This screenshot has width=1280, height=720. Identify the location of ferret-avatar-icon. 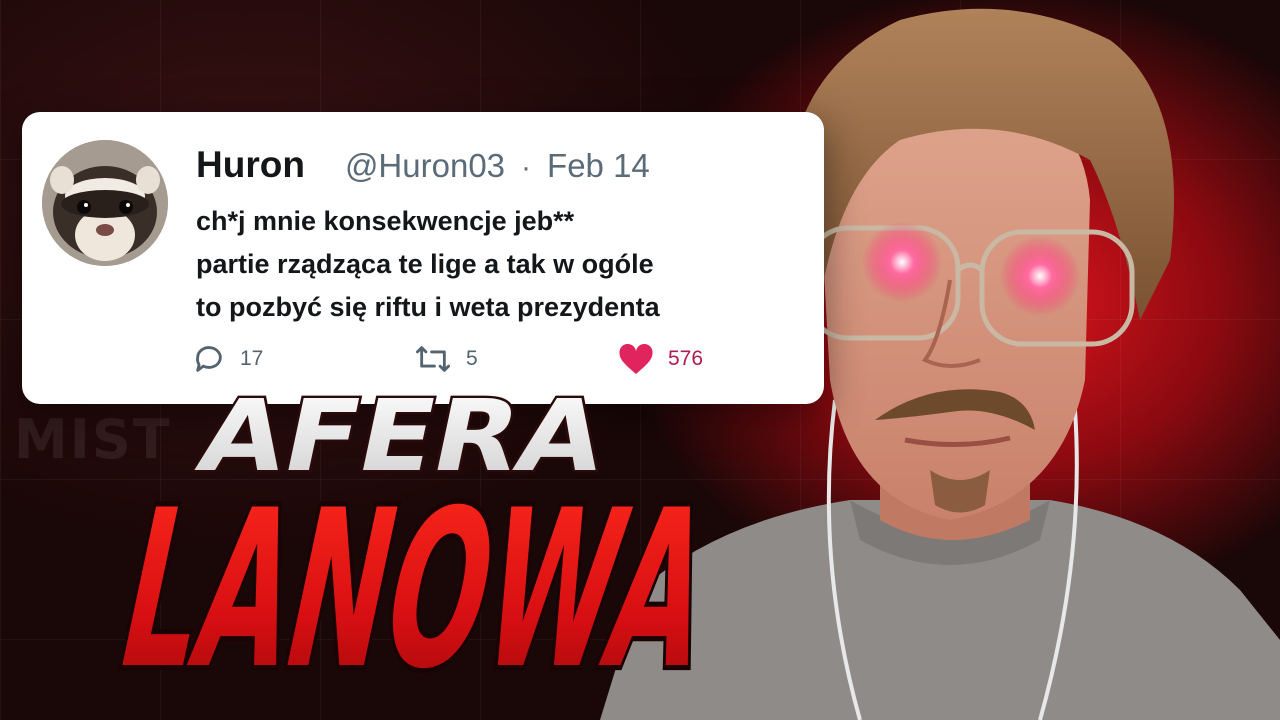
(105, 203).